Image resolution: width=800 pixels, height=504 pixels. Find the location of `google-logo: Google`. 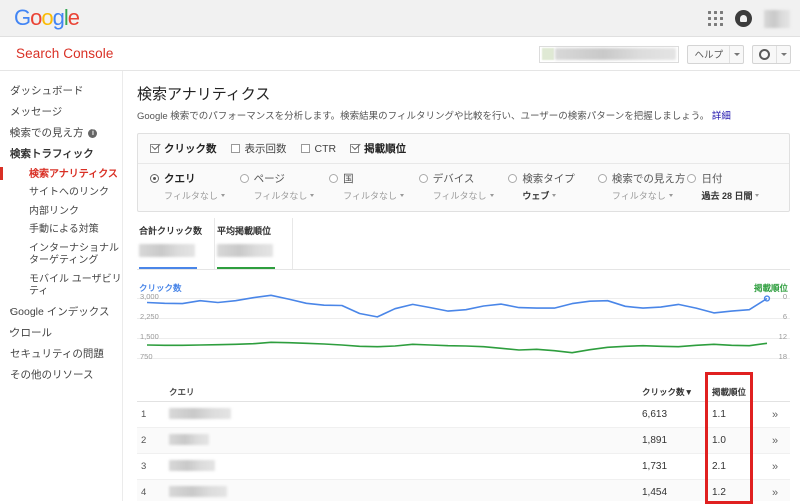

google-logo: Google is located at coordinates (47, 18).